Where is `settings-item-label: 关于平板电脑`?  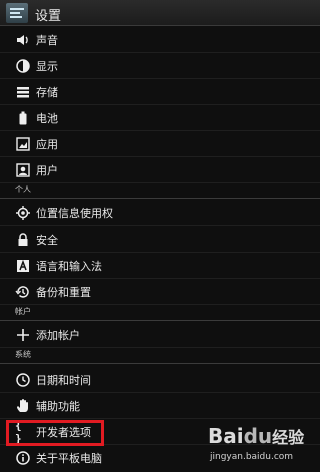
settings-item-label: 关于平板电脑 is located at coordinates (69, 458).